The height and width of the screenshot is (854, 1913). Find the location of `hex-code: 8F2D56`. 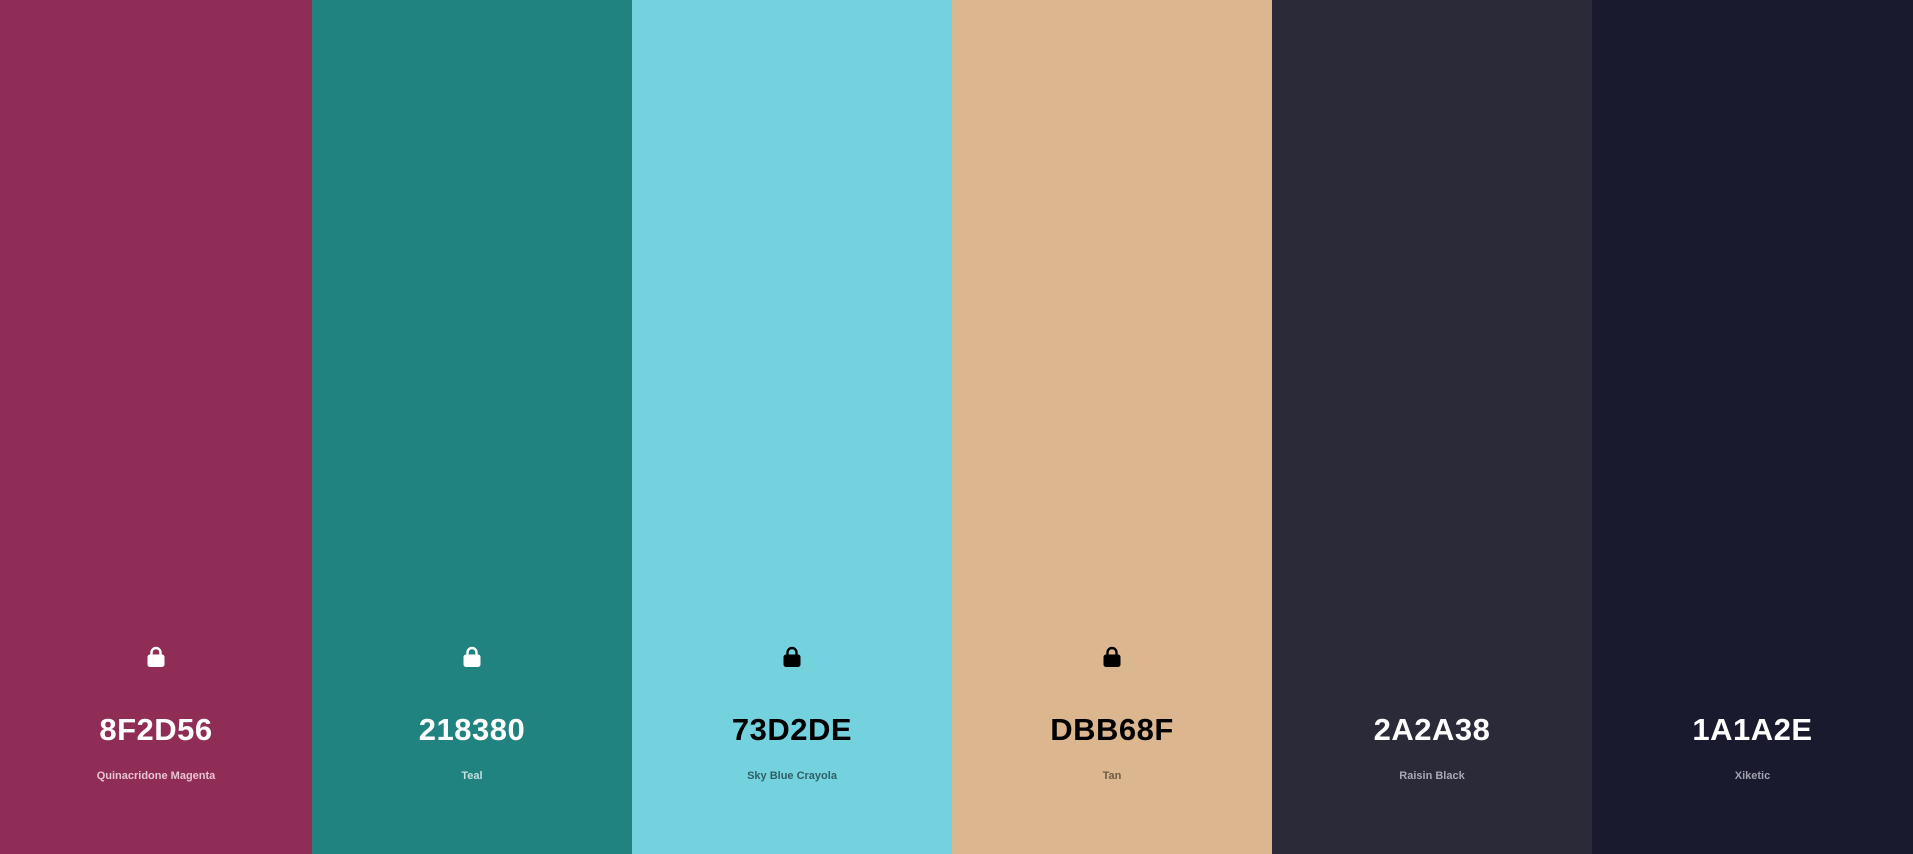

hex-code: 8F2D56 is located at coordinates (156, 730).